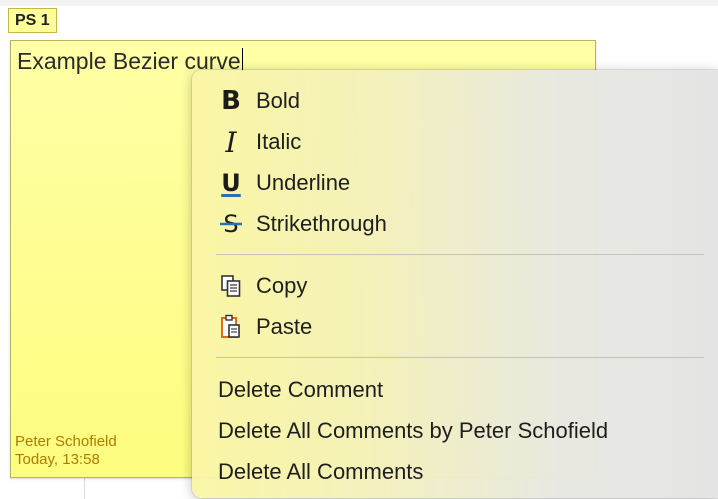  I want to click on copy-icon, so click(231, 286).